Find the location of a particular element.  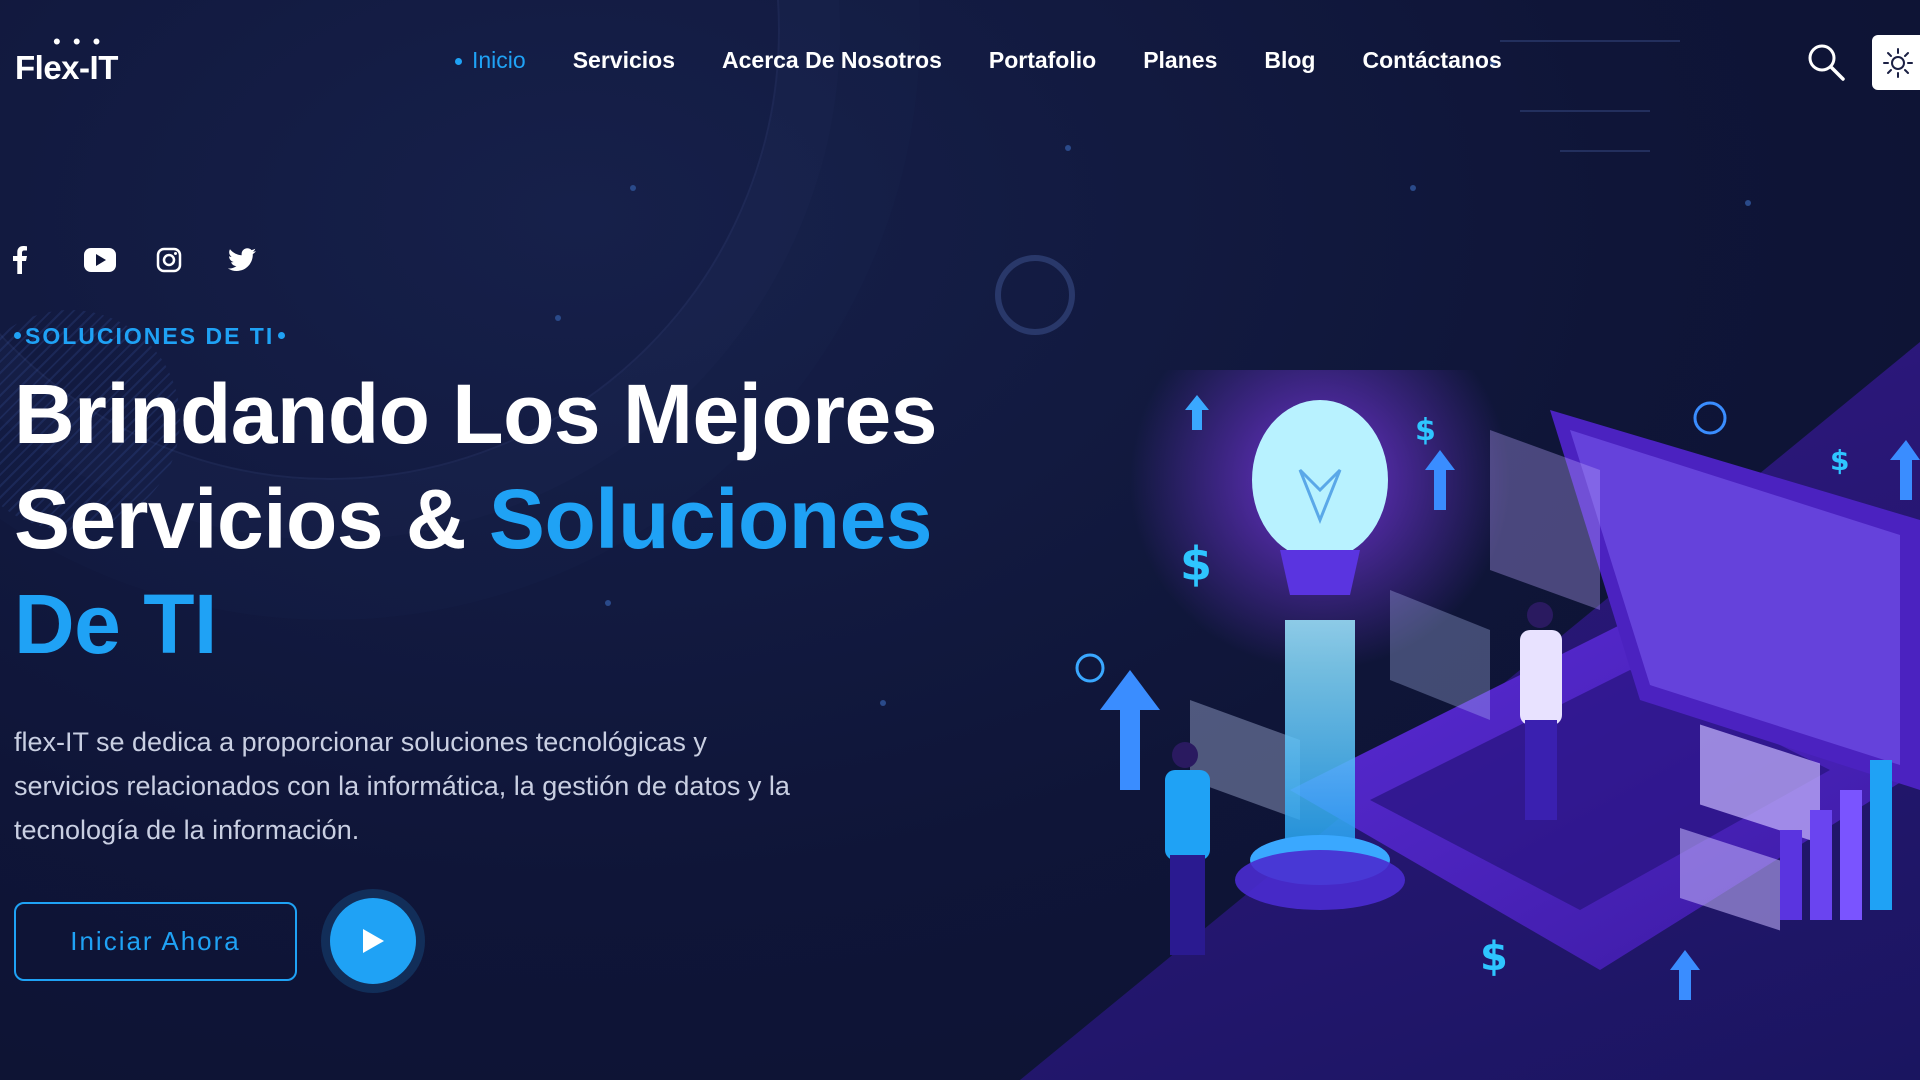

hero-eyebrow: SOLUCIONES DE TI is located at coordinates (150, 336).